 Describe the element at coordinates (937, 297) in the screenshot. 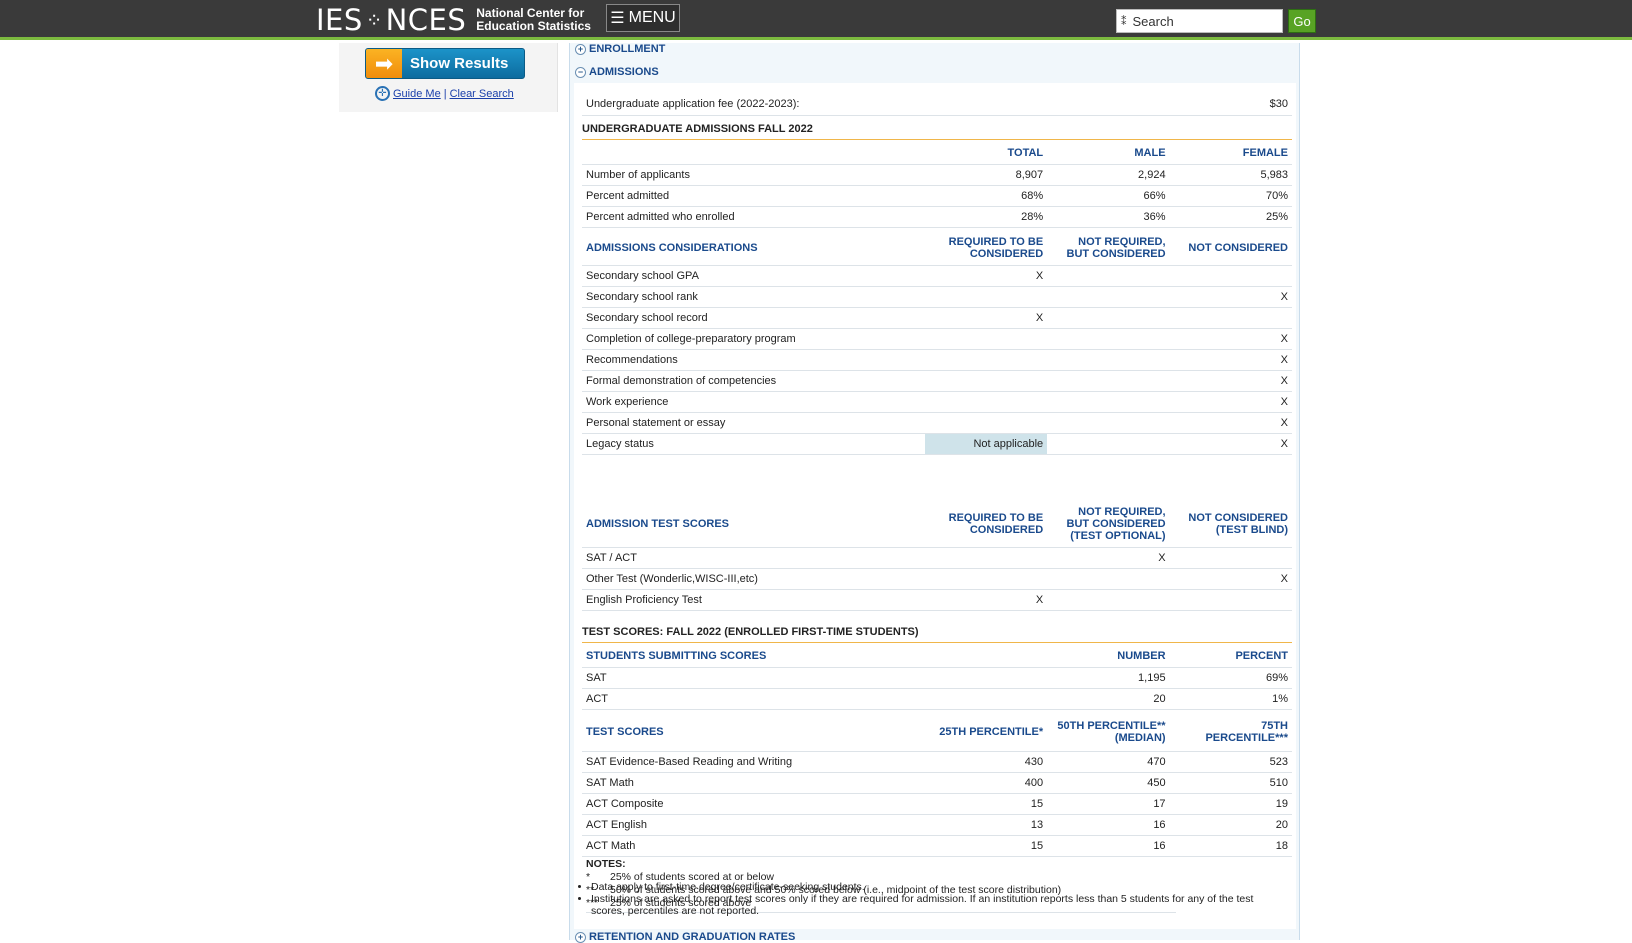

I see `table-row: Secondary school rank X` at that location.